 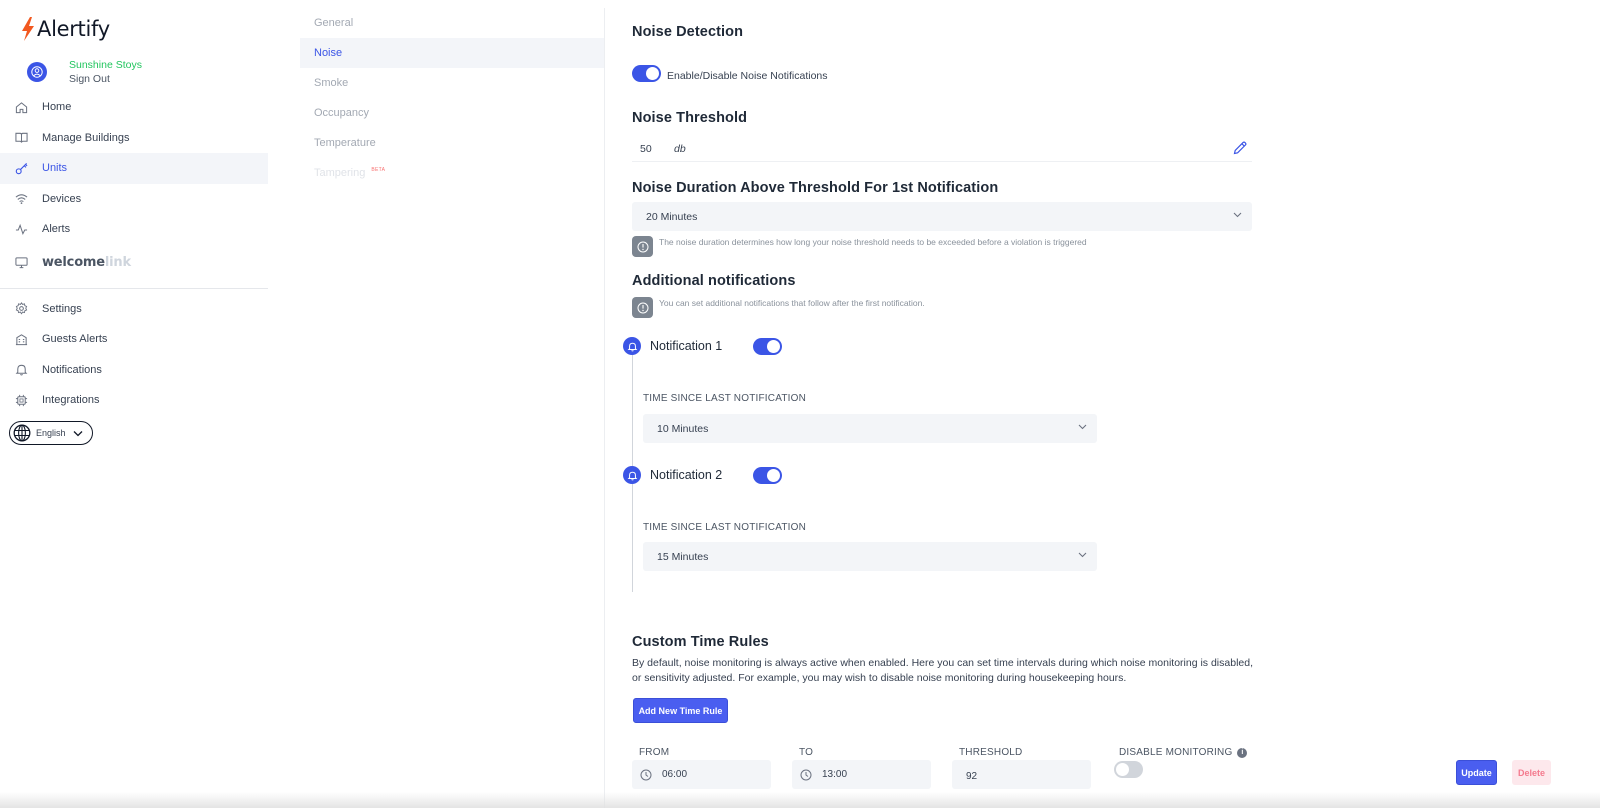 What do you see at coordinates (675, 774) in the screenshot?
I see `from-time-value: 06:00` at bounding box center [675, 774].